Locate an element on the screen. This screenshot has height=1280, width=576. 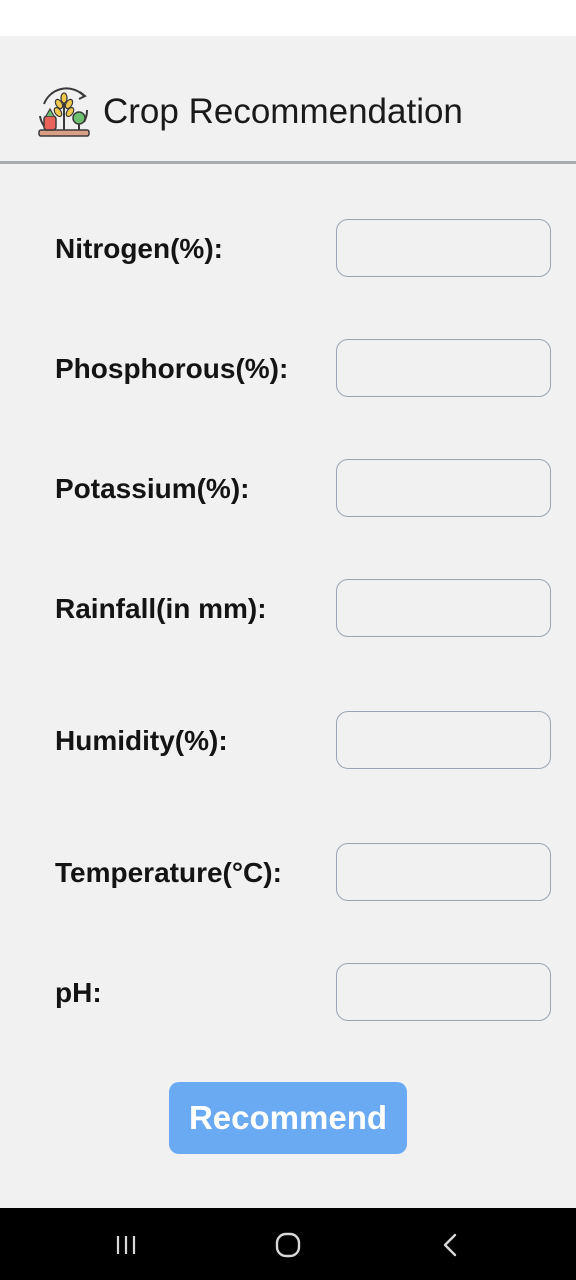
status-bar is located at coordinates (288, 18).